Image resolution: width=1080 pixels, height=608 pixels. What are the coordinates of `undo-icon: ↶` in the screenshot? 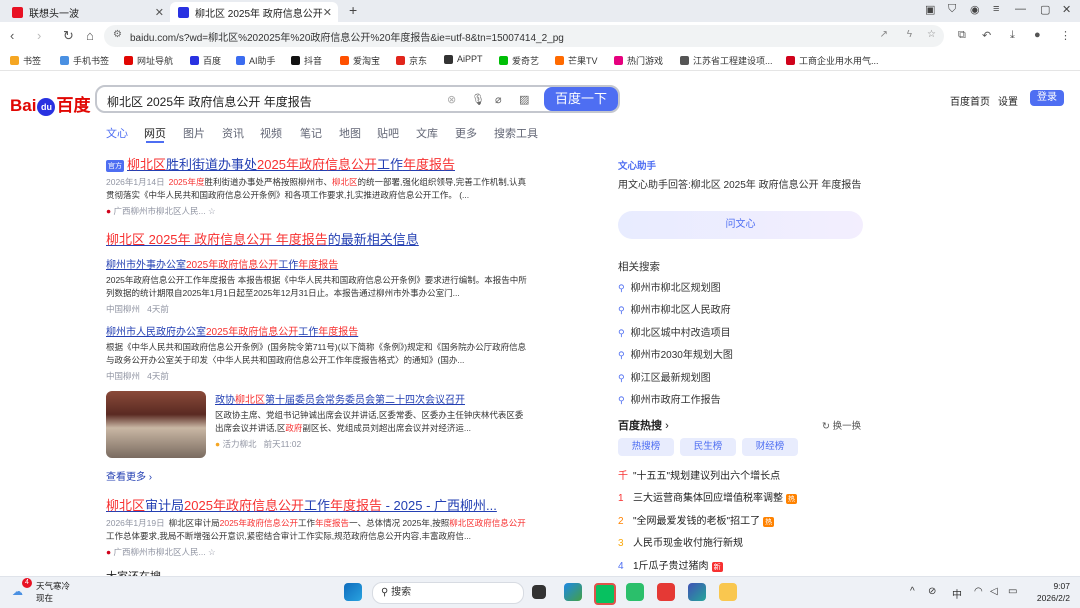 It's located at (986, 35).